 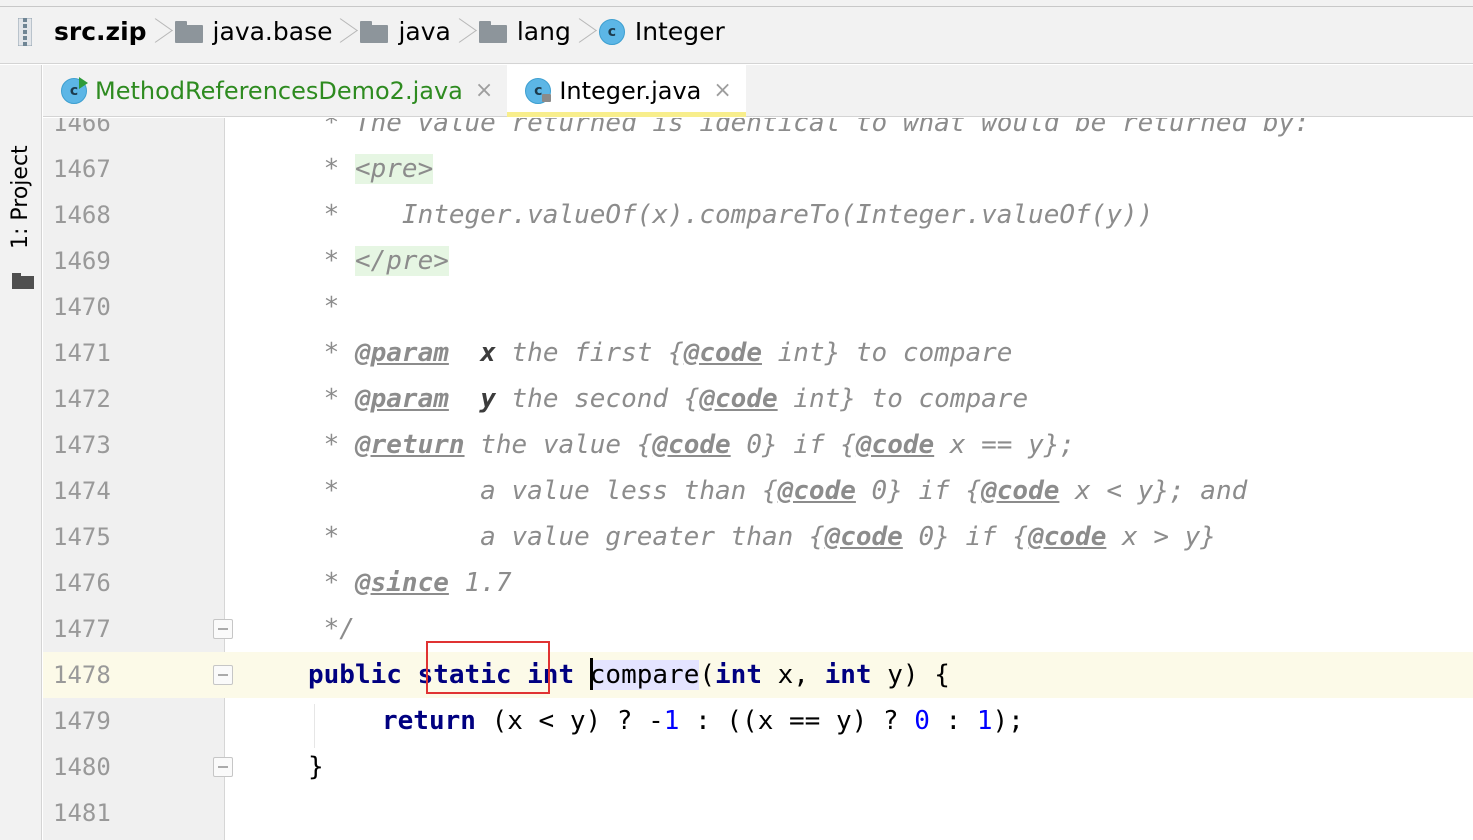 What do you see at coordinates (314, 726) in the screenshot?
I see `indent-guide` at bounding box center [314, 726].